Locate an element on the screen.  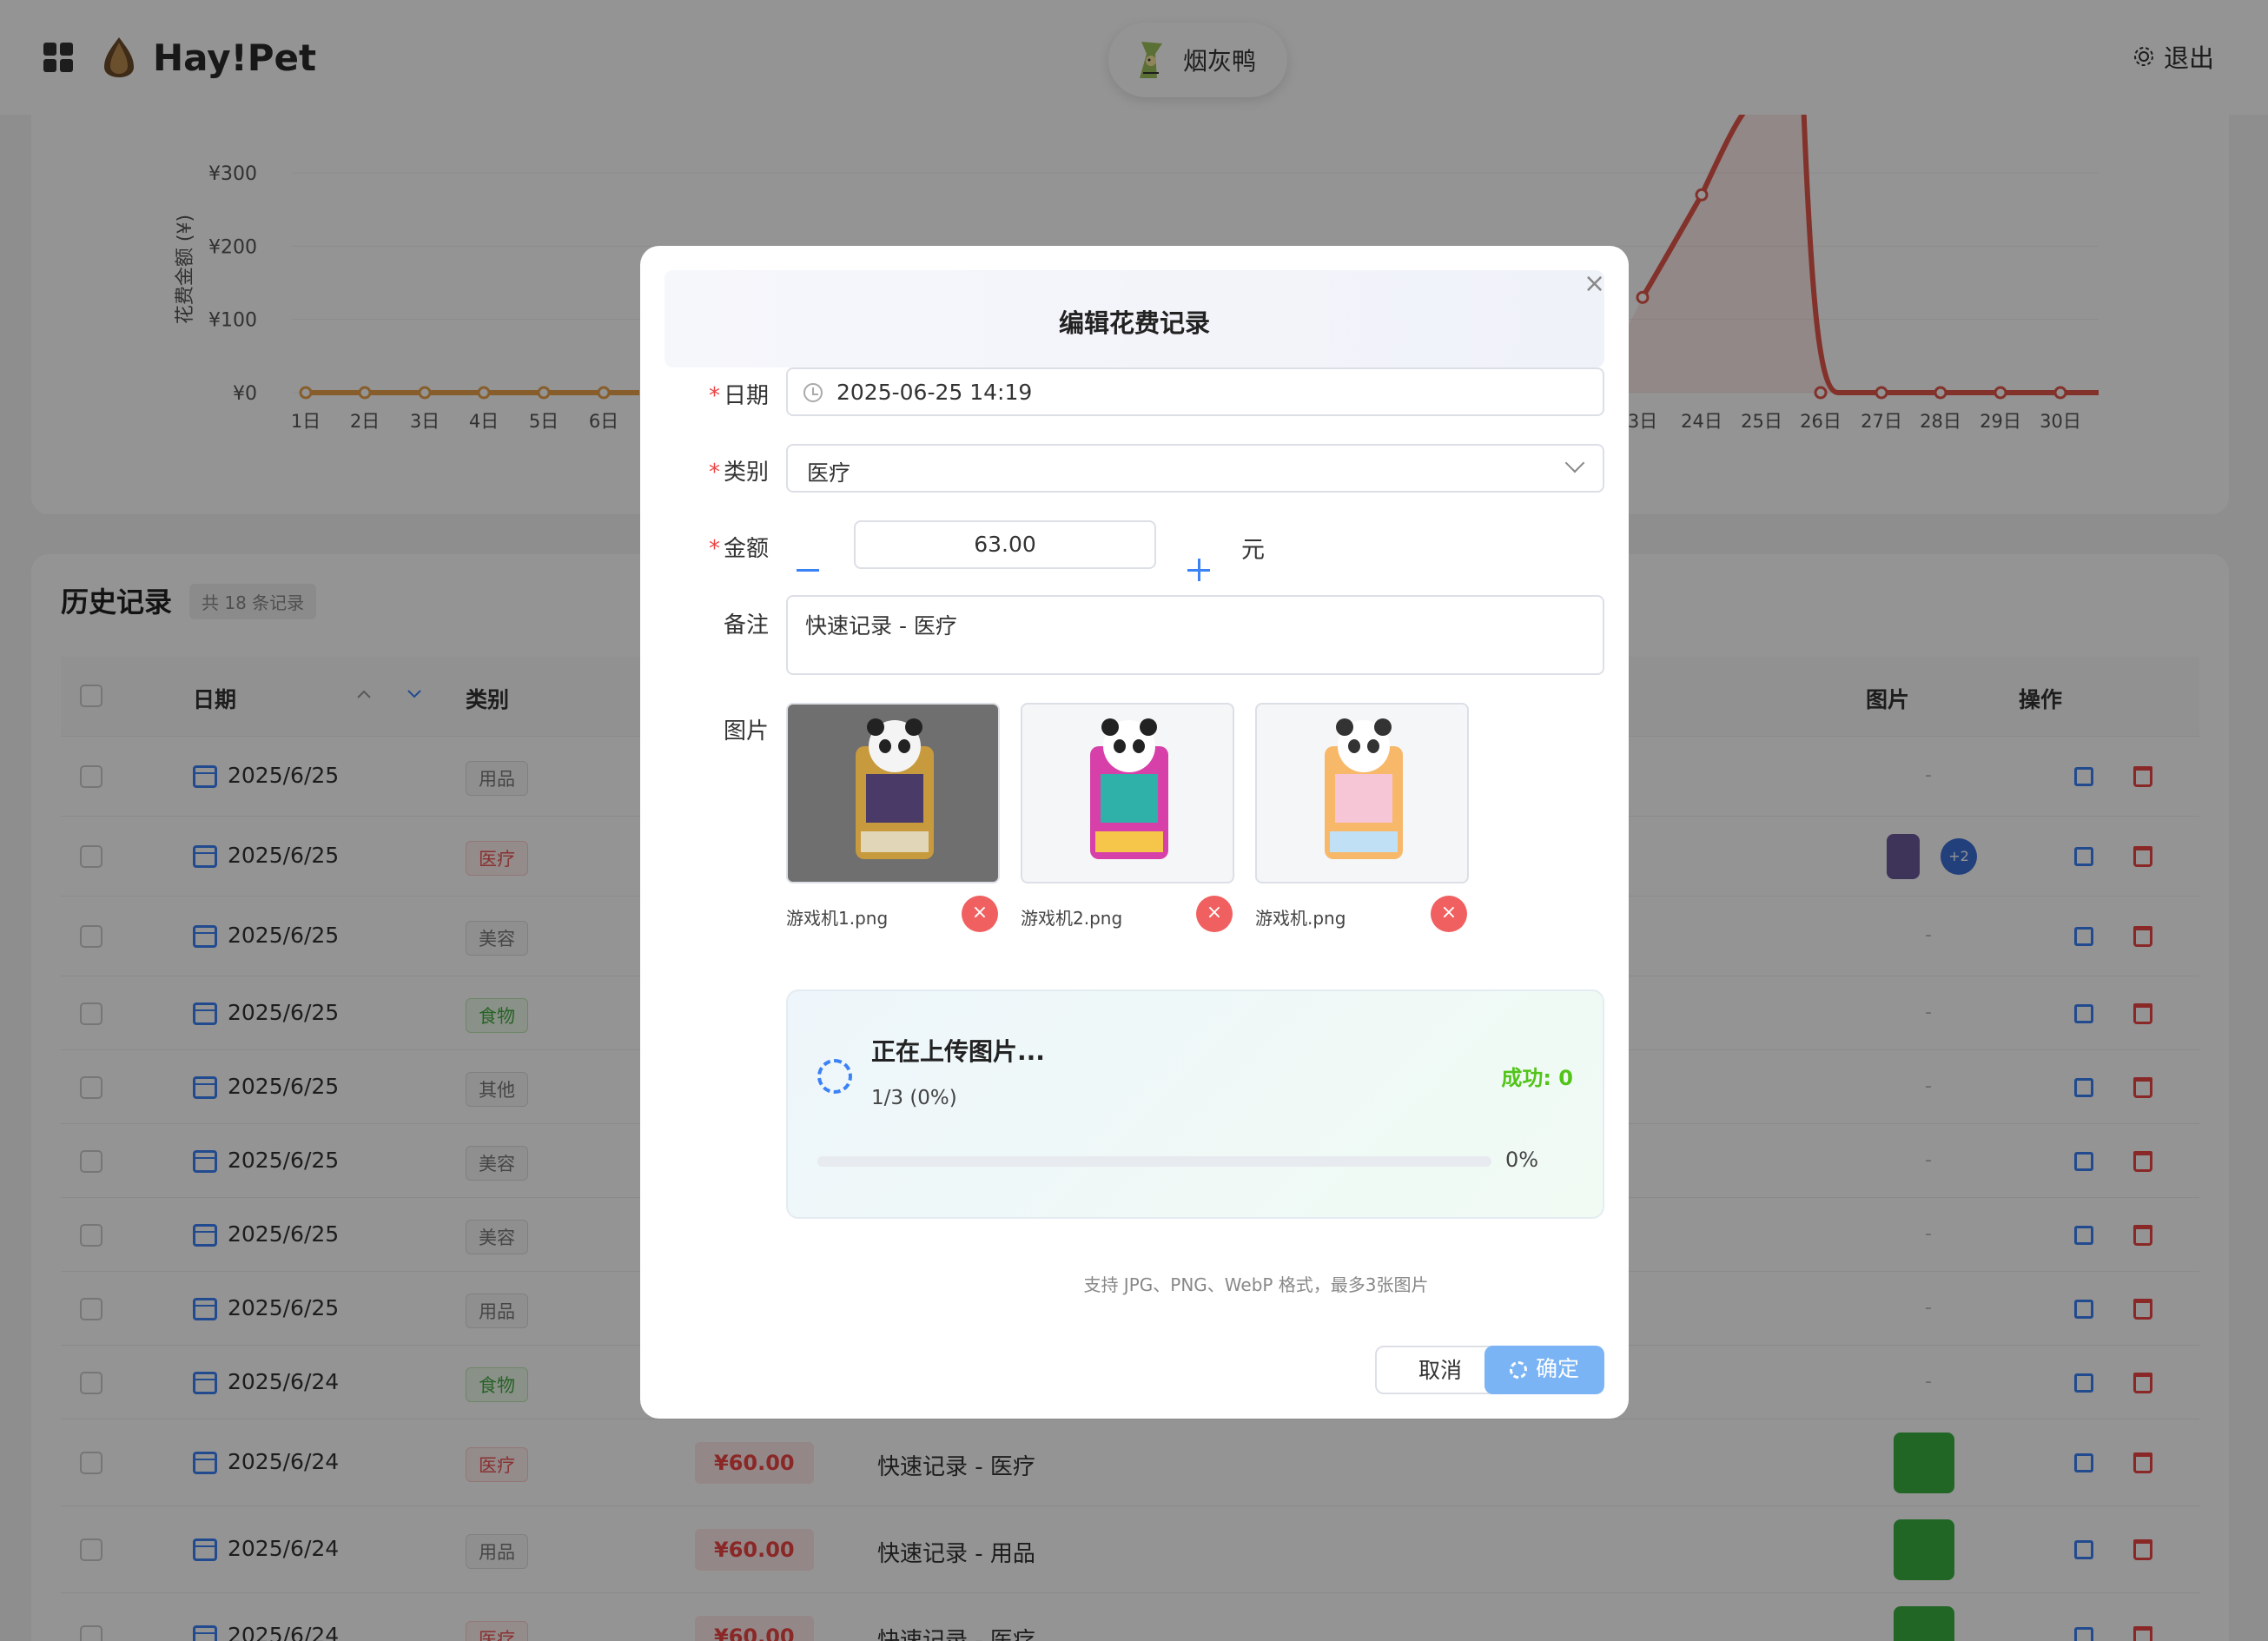
upload-percent: 0% is located at coordinates (1522, 1160).